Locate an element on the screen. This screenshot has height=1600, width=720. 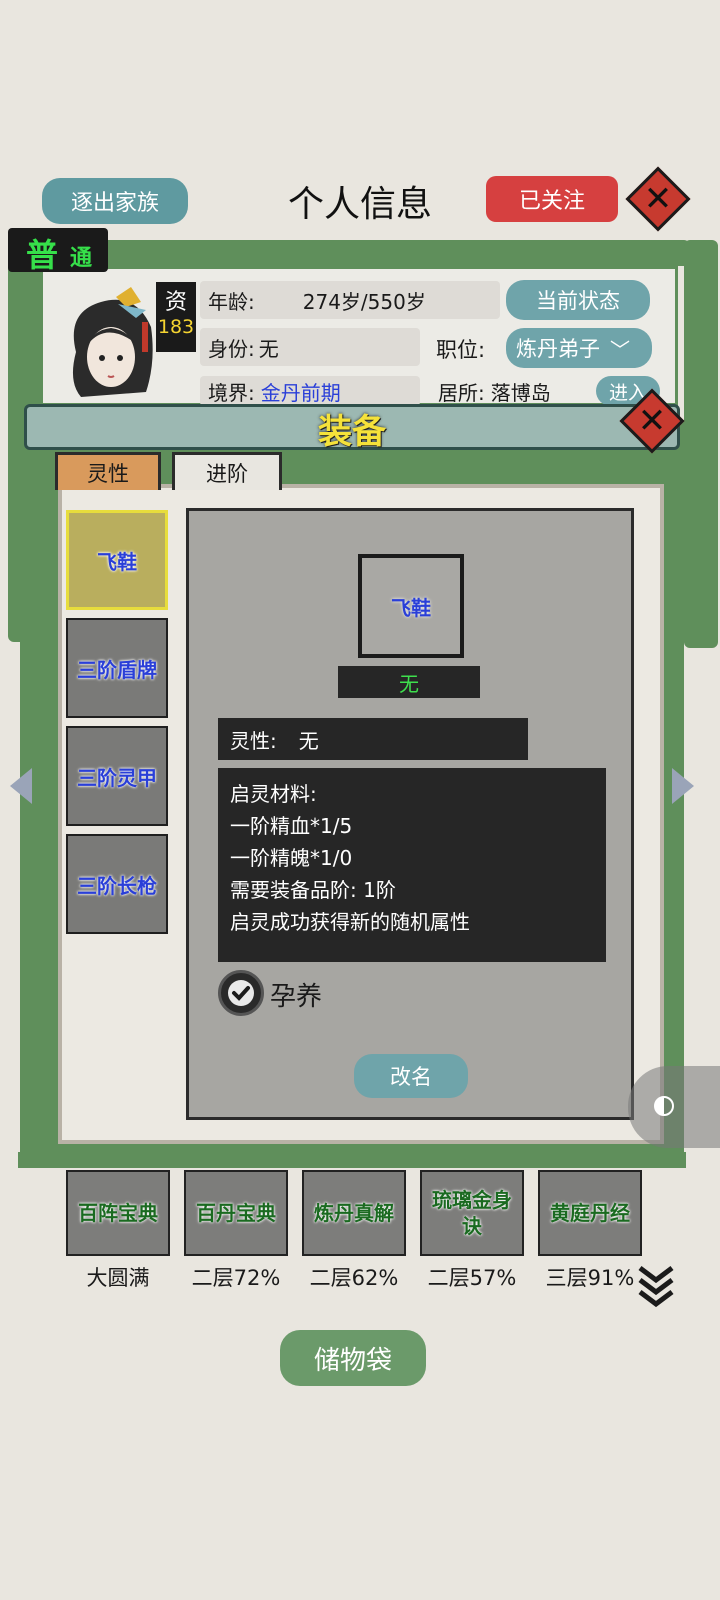
spirit-value: 无 is located at coordinates (308, 740).